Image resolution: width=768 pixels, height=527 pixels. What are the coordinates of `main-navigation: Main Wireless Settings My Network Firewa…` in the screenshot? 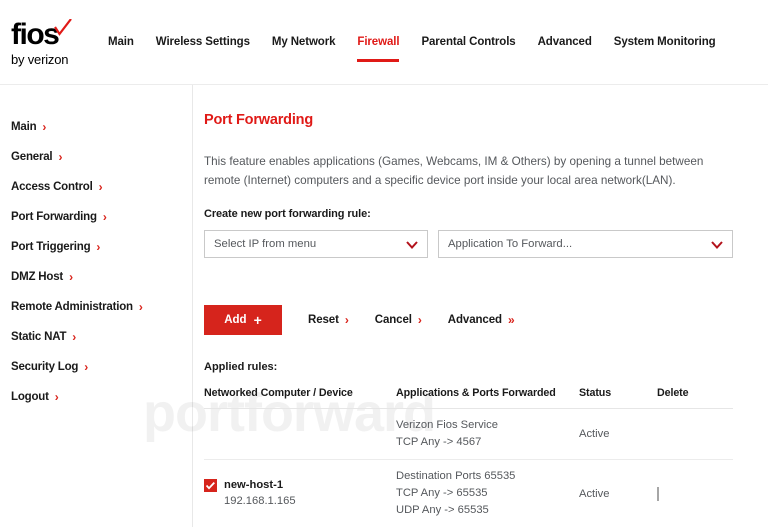 It's located at (423, 49).